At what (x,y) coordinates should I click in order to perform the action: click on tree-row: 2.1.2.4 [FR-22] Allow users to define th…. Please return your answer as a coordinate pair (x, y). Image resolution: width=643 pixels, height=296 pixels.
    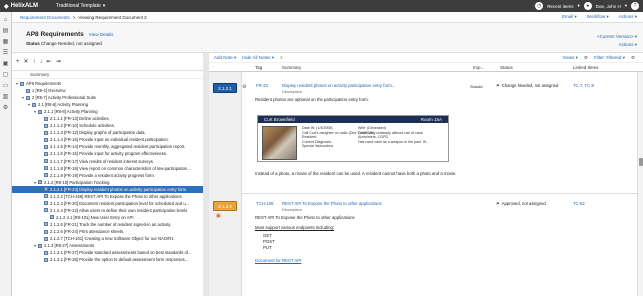
    Looking at the image, I should click on (110, 210).